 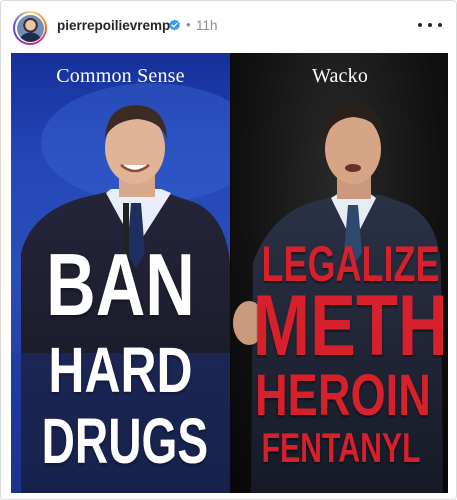 What do you see at coordinates (430, 25) in the screenshot?
I see `more-options-icon` at bounding box center [430, 25].